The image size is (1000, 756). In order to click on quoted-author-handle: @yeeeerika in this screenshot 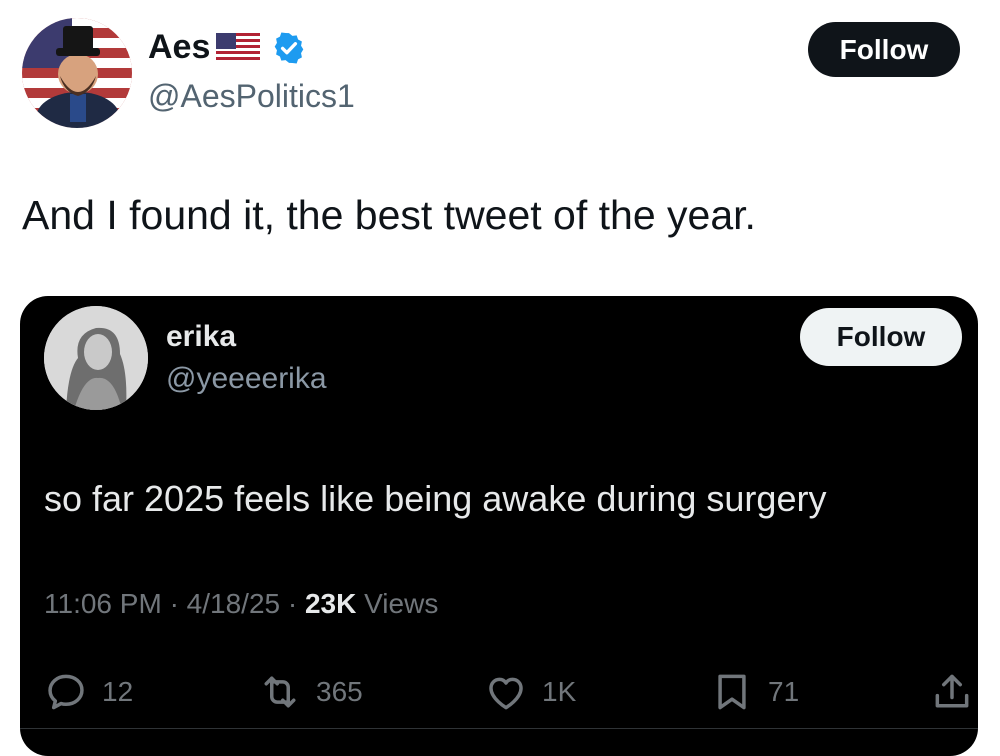, I will do `click(246, 379)`.